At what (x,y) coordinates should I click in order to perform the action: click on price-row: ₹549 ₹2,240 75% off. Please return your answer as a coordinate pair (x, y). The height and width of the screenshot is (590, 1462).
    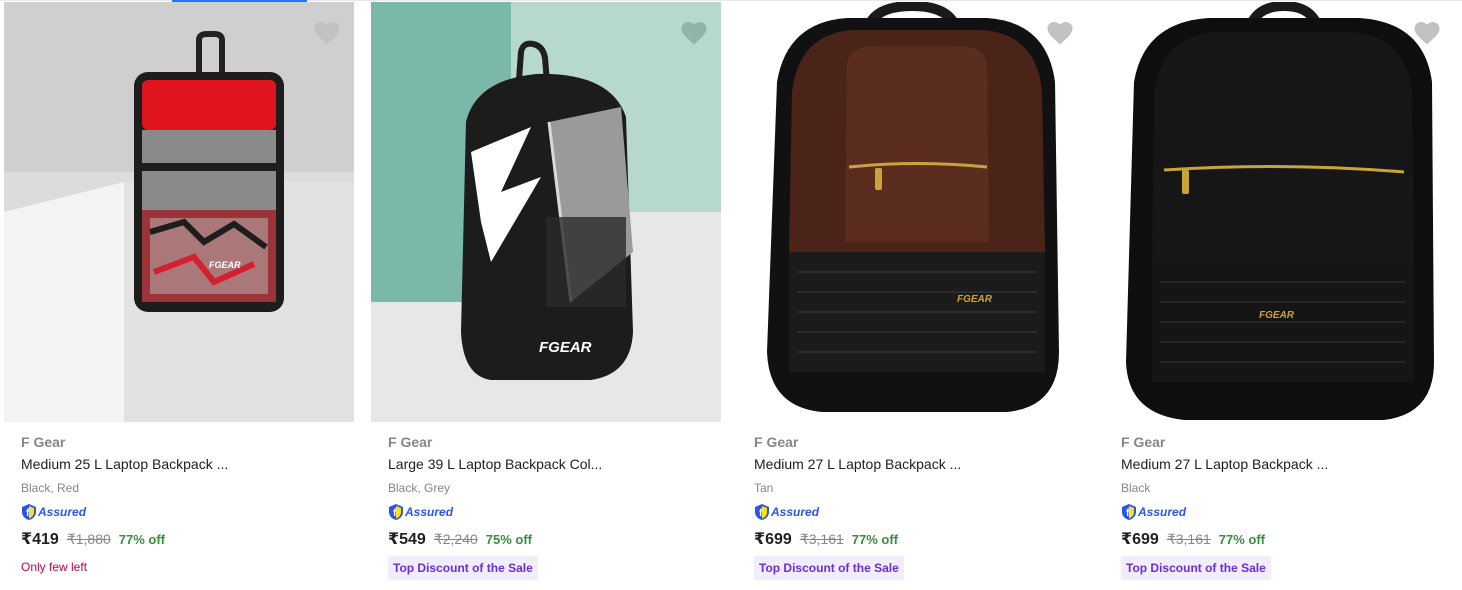
    Looking at the image, I should click on (553, 540).